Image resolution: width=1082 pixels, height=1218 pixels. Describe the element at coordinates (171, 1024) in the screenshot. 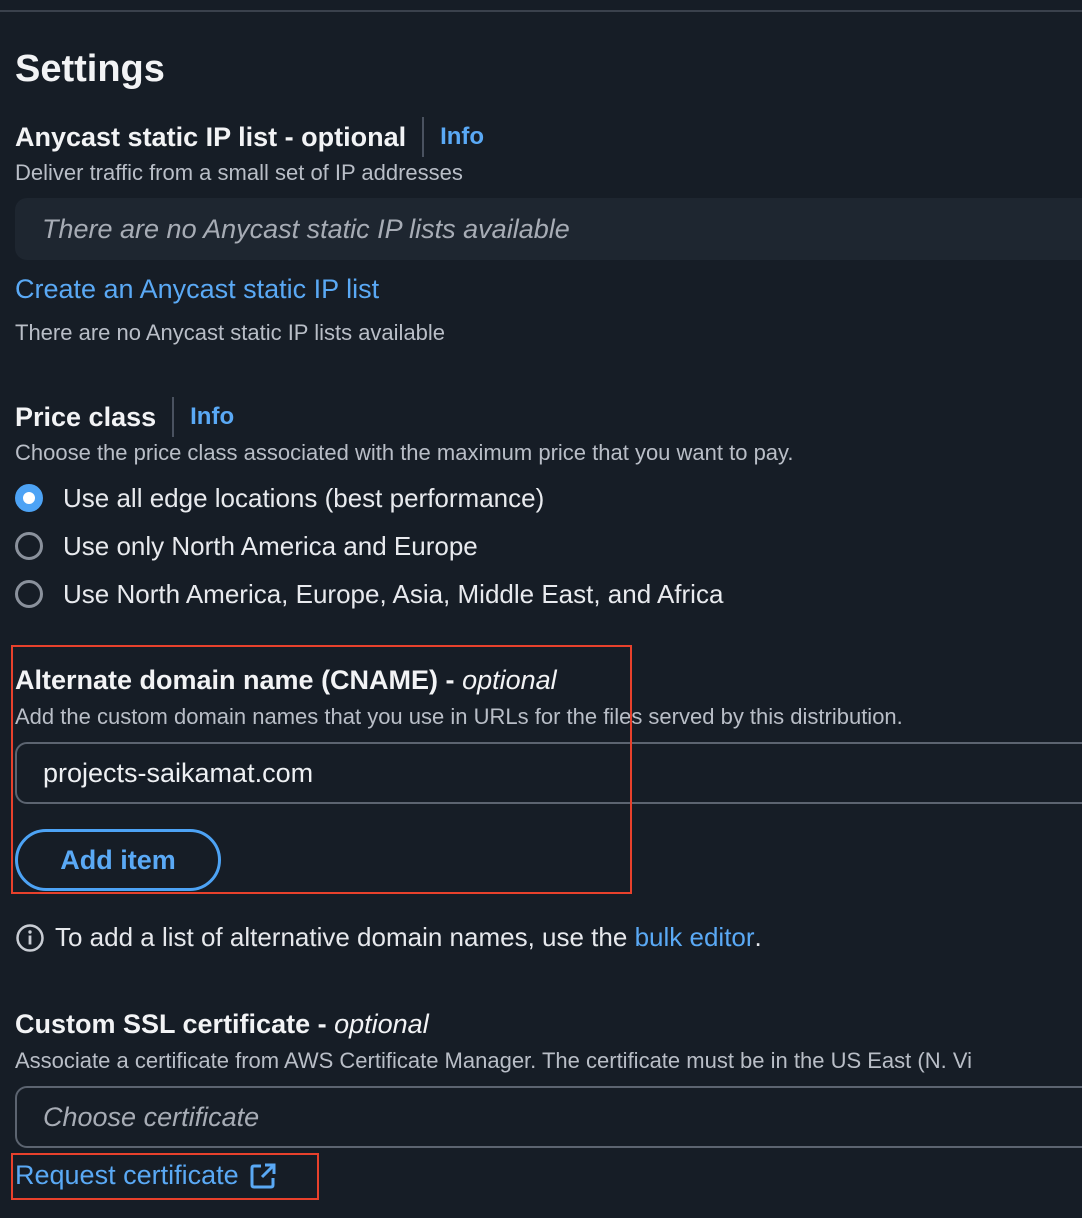

I see `ssl-label-main: Custom SSL certificate -` at that location.